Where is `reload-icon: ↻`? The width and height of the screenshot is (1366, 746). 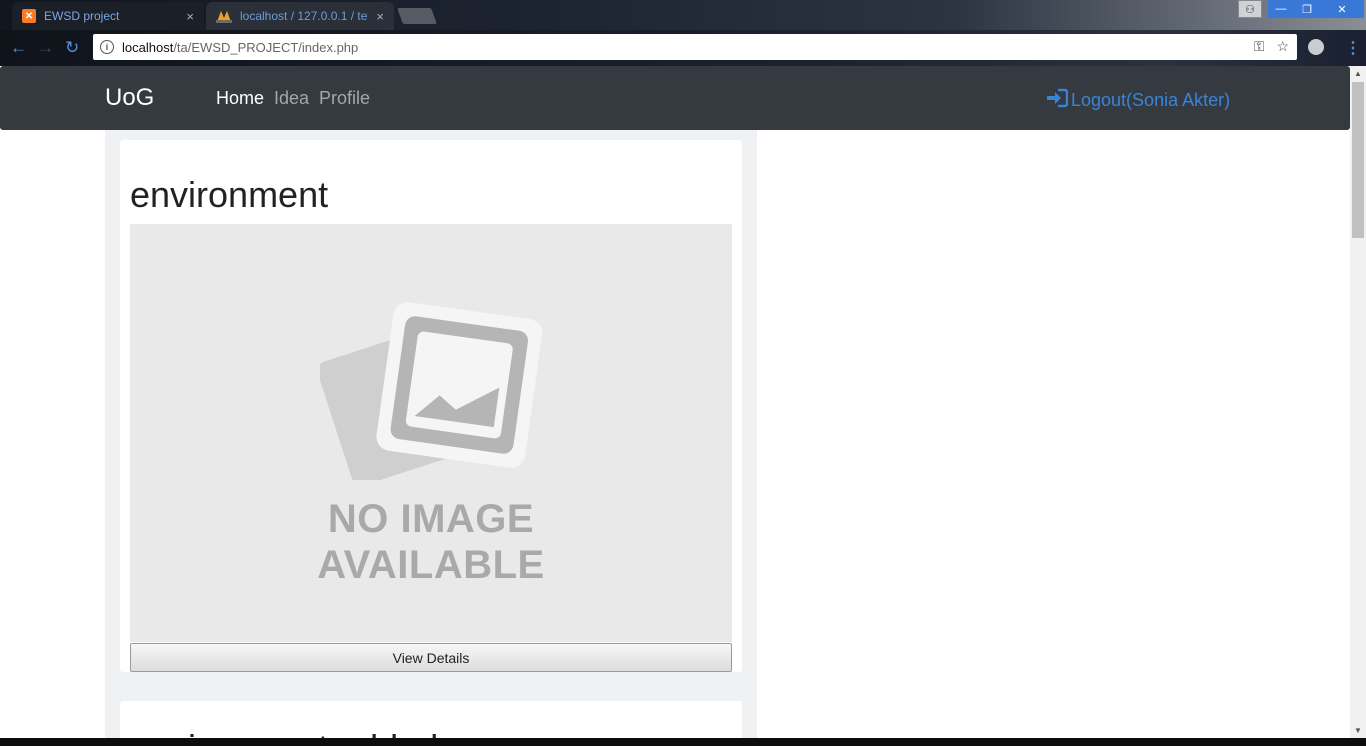
reload-icon: ↻ is located at coordinates (72, 48).